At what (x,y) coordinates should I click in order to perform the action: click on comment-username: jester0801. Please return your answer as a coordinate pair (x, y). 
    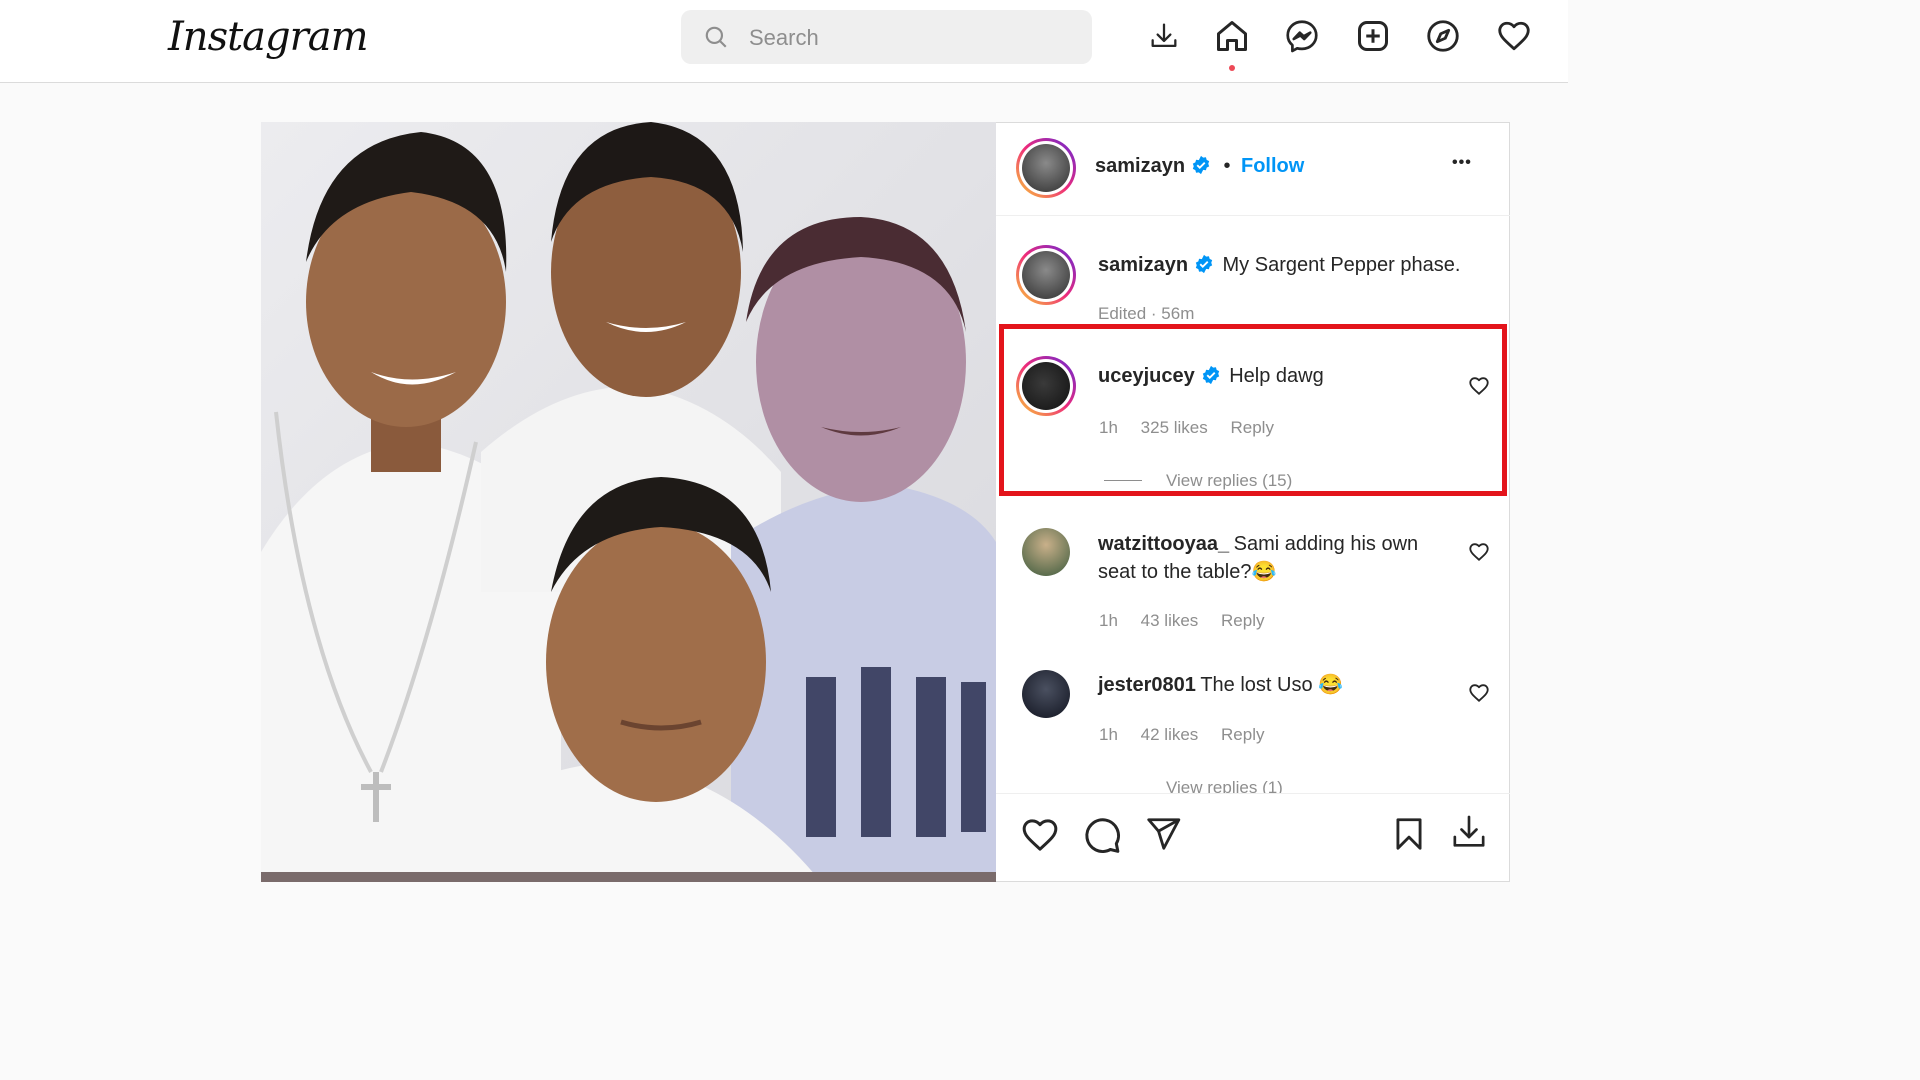
    Looking at the image, I should click on (1147, 685).